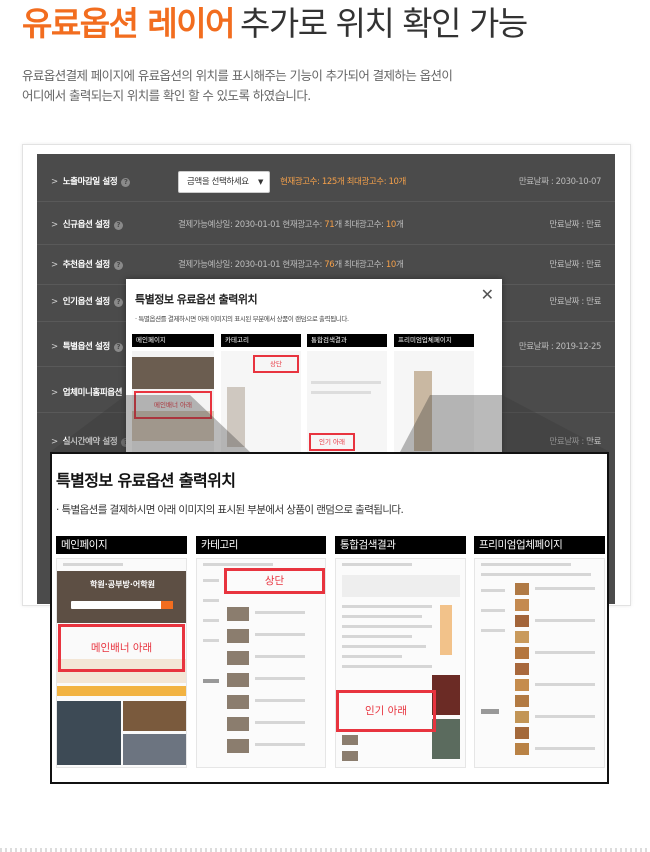 This screenshot has width=650, height=852. I want to click on highlight-popular-sm: 인기 아래, so click(332, 442).